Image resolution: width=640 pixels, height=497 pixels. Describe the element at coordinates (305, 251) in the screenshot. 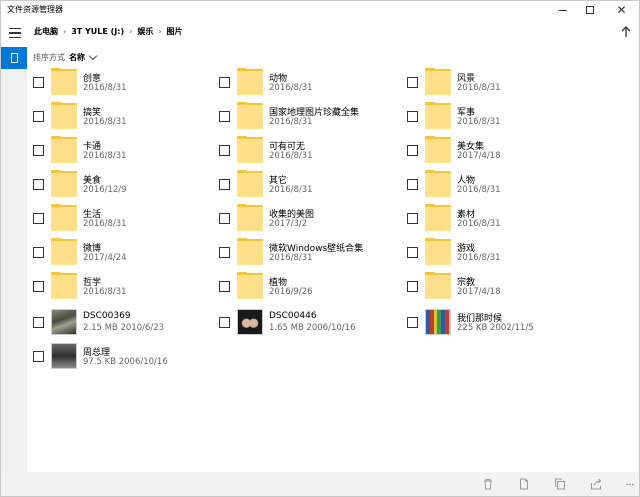

I see `folder-item: 微软Windows壁纸合集 2016/8/31` at that location.